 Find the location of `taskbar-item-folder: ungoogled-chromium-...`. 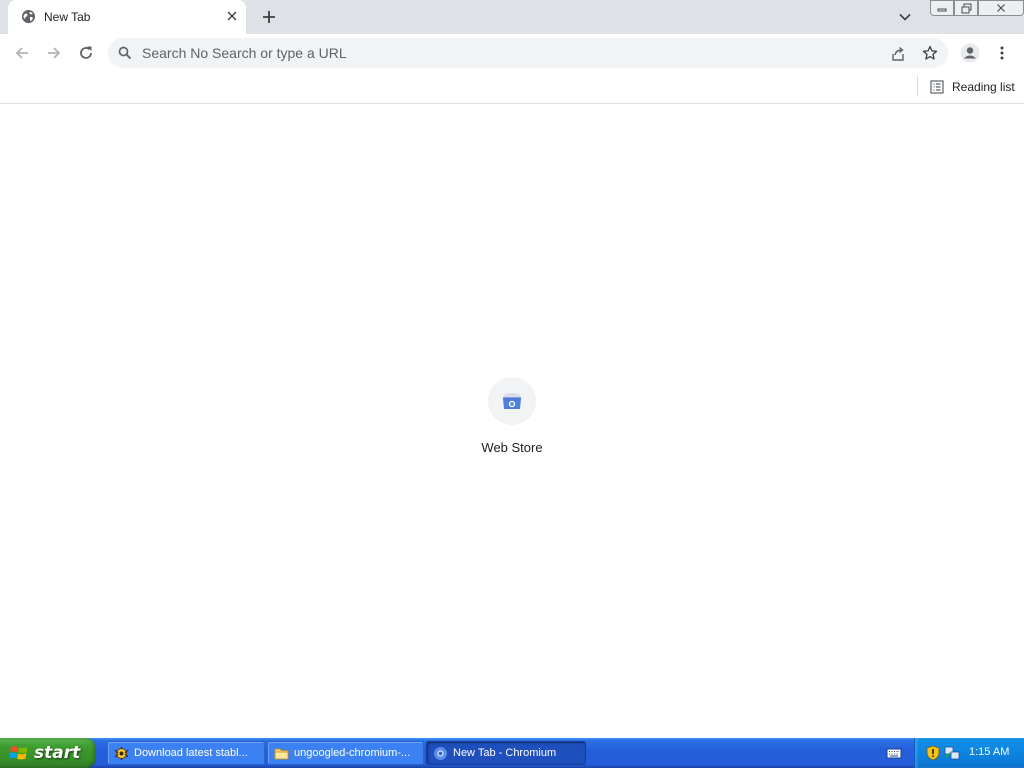

taskbar-item-folder: ungoogled-chromium-... is located at coordinates (345, 753).